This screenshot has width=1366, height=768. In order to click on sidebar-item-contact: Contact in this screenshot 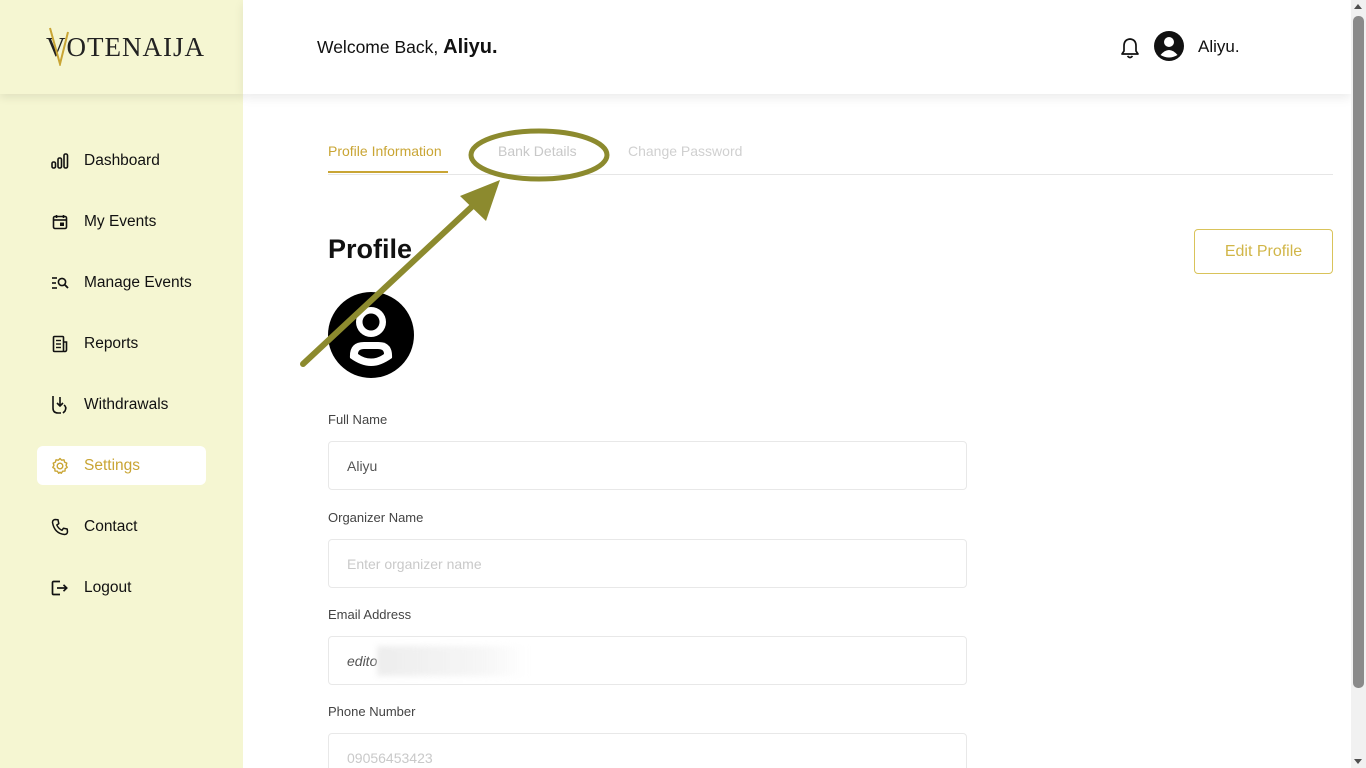, I will do `click(121, 526)`.